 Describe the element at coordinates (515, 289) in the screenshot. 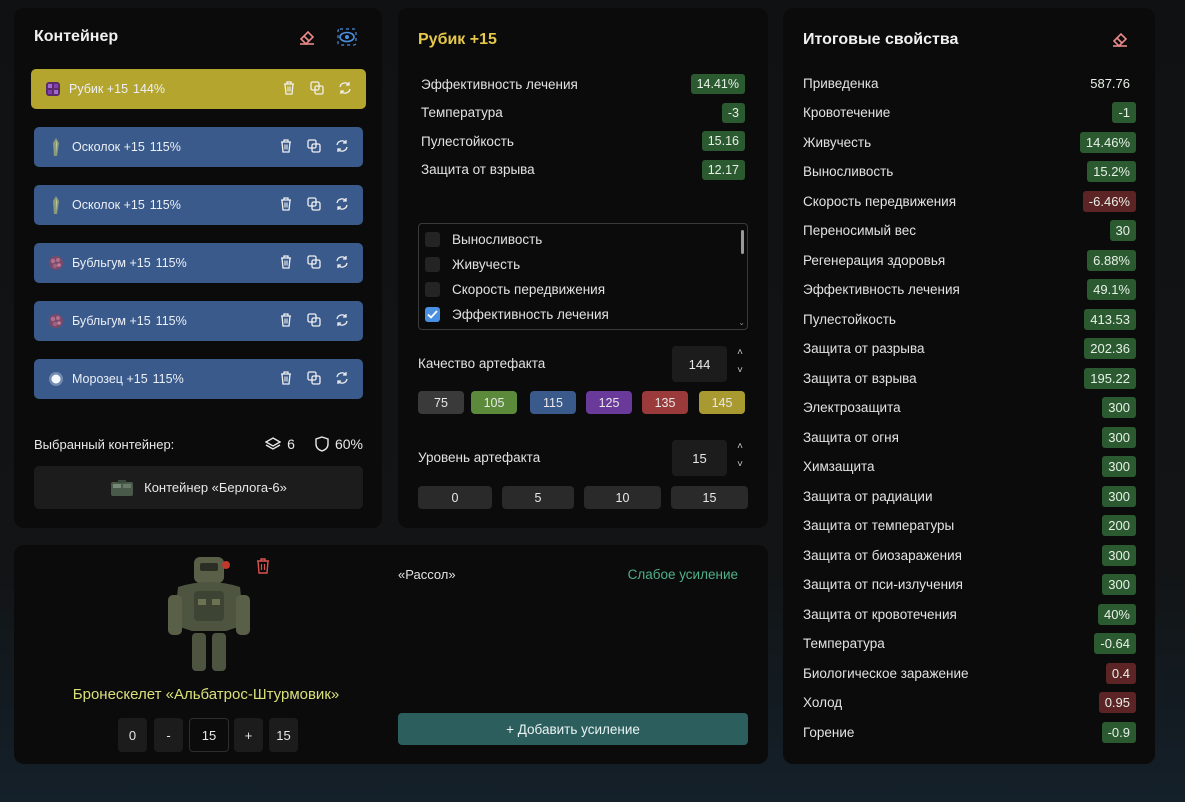

I see `property-option: Скорость передвижения` at that location.